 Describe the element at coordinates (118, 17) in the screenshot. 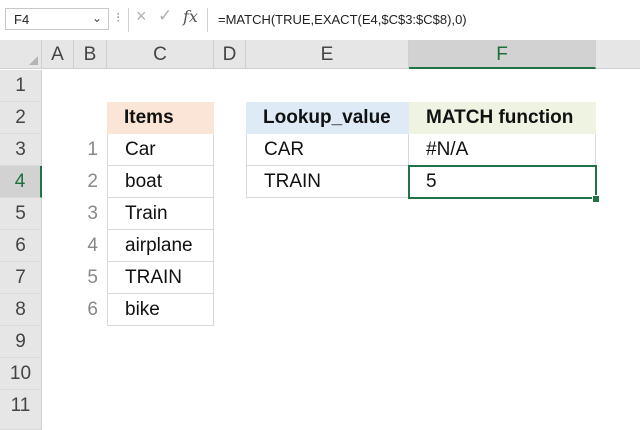

I see `more-options-icon: ⁝` at that location.